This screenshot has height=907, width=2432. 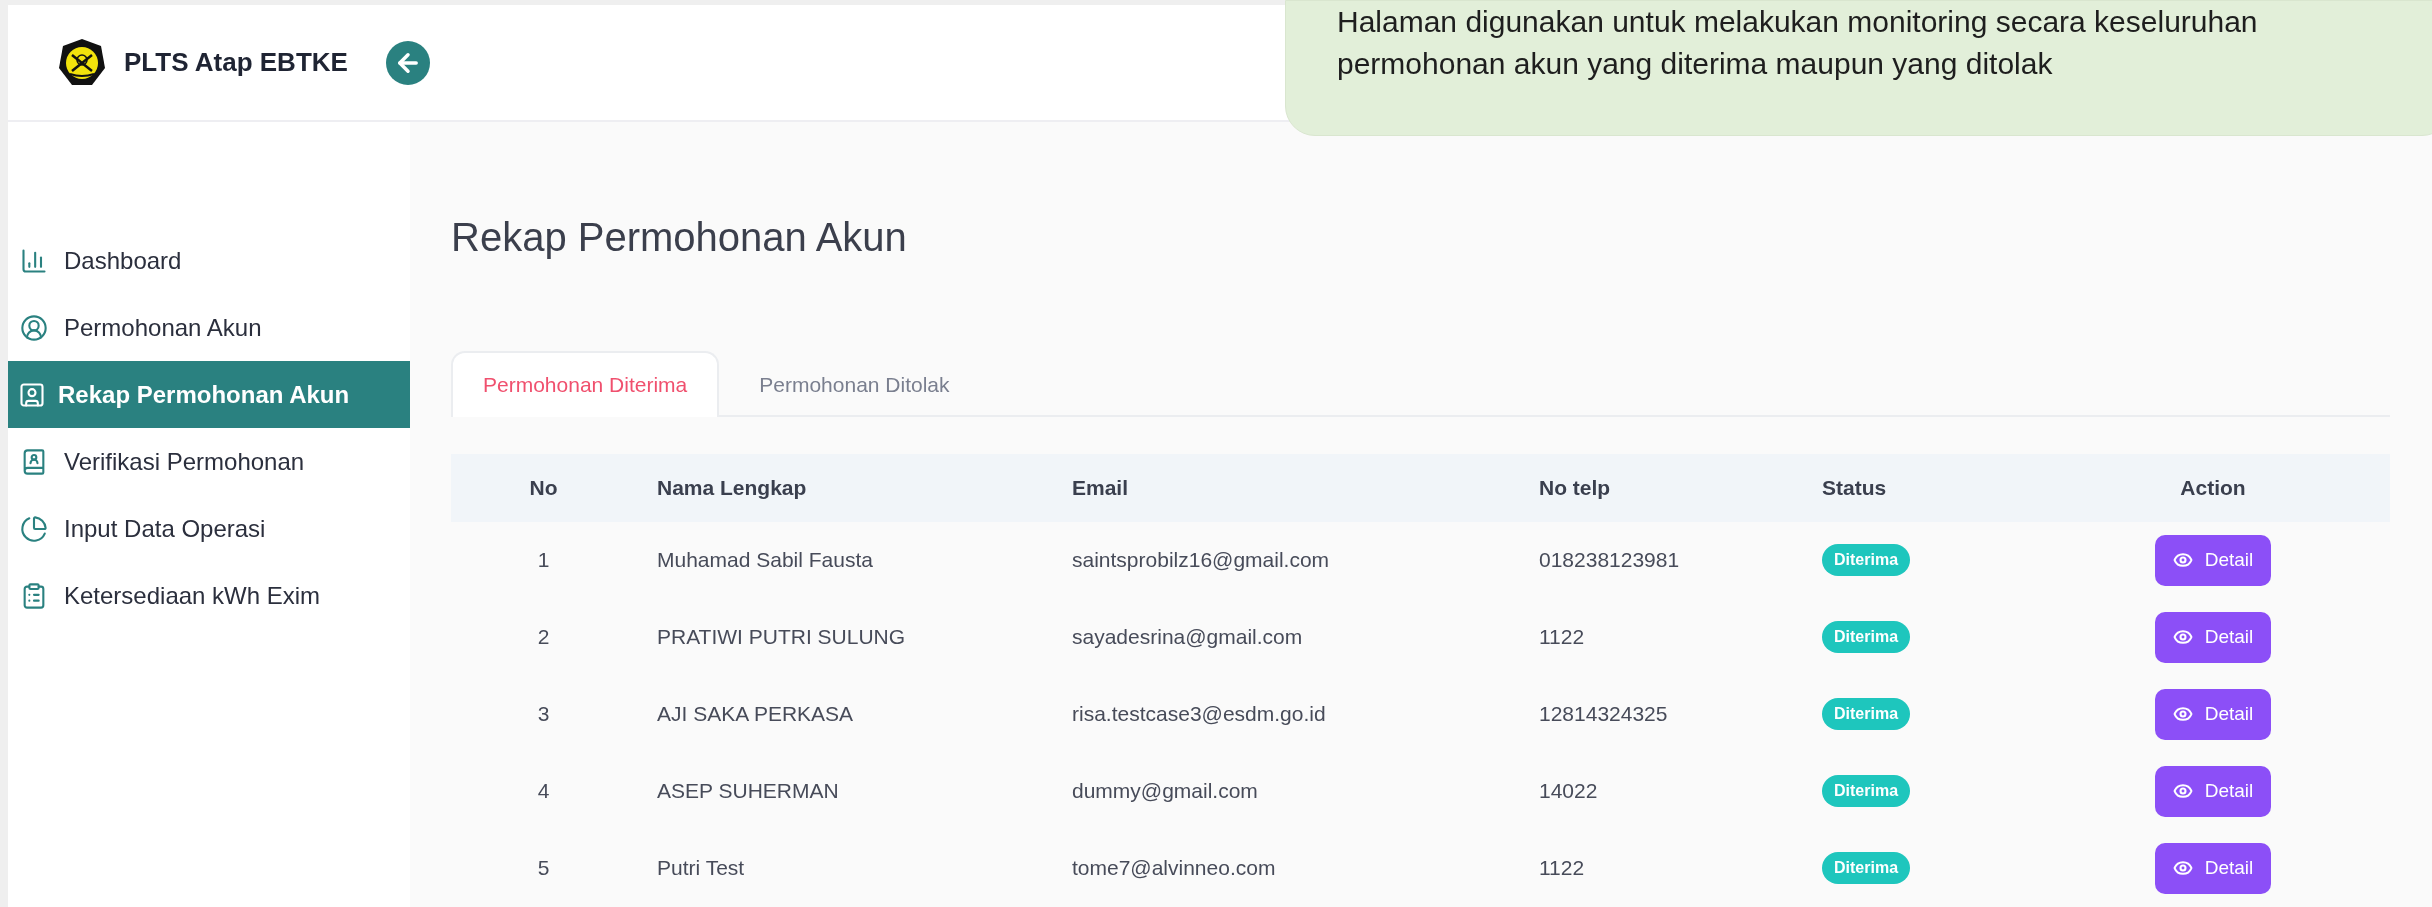 What do you see at coordinates (1187, 637) in the screenshot?
I see `table-cell-text: sayadesrina@gmail.com` at bounding box center [1187, 637].